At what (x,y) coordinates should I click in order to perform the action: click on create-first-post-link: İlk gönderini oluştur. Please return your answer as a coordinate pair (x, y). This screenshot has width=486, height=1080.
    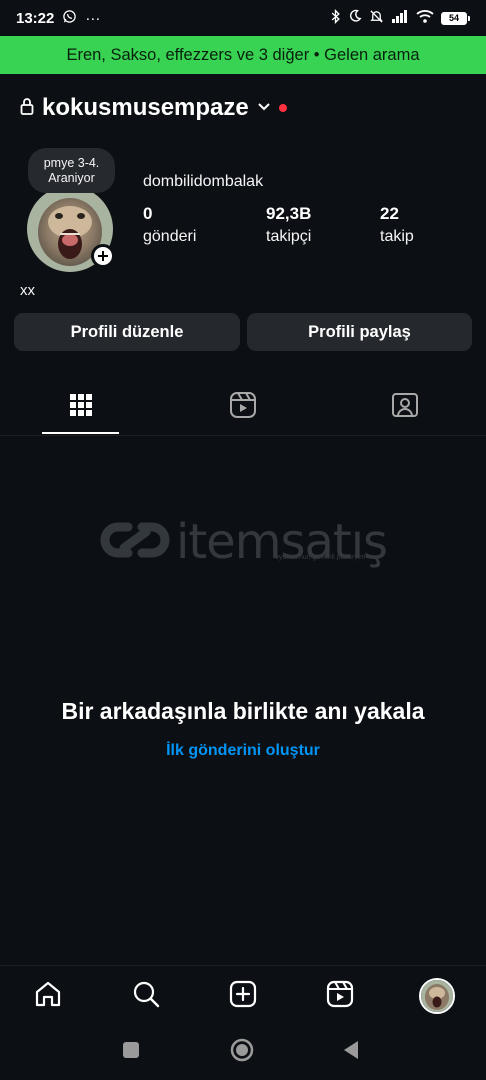
    Looking at the image, I should click on (243, 751).